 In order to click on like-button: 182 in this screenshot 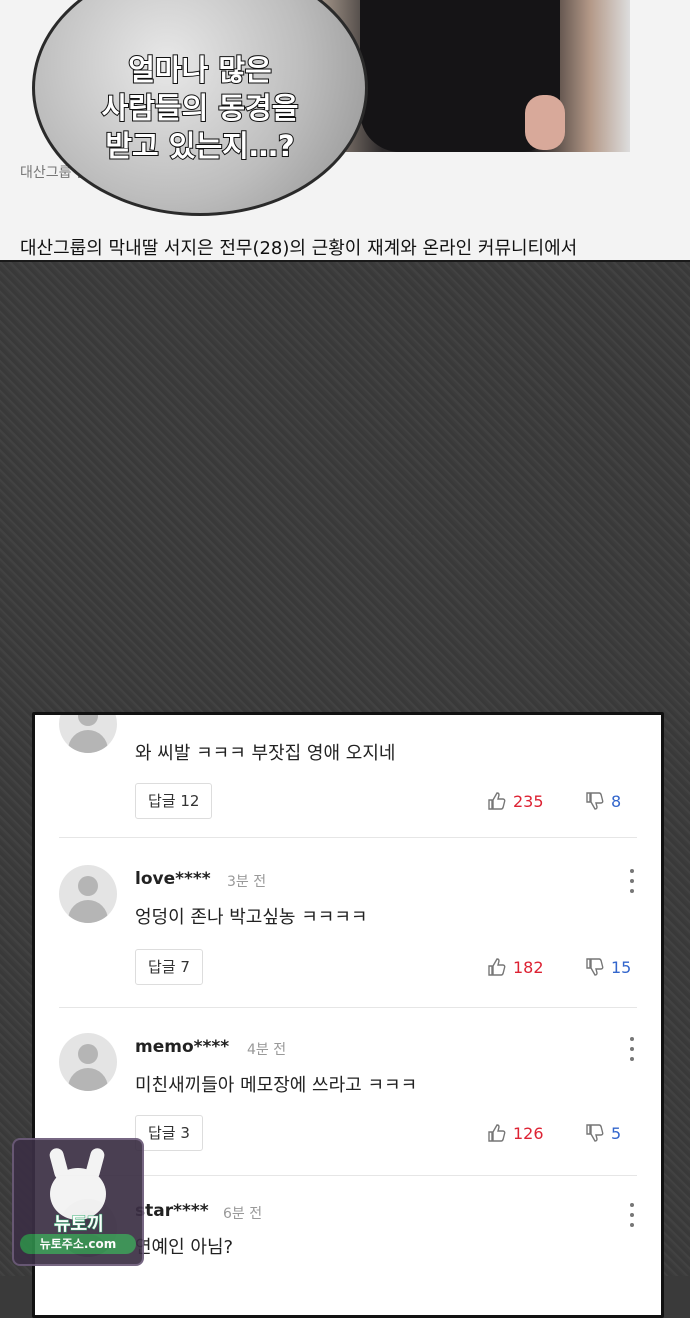, I will do `click(515, 967)`.